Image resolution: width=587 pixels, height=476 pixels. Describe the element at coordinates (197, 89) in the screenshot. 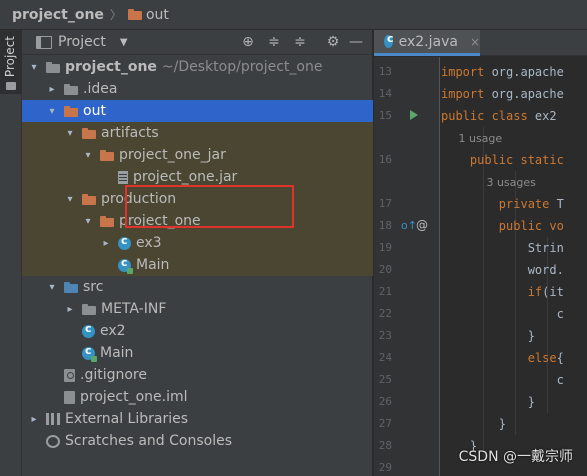

I see `tree-item-idea: ▸ .idea` at that location.